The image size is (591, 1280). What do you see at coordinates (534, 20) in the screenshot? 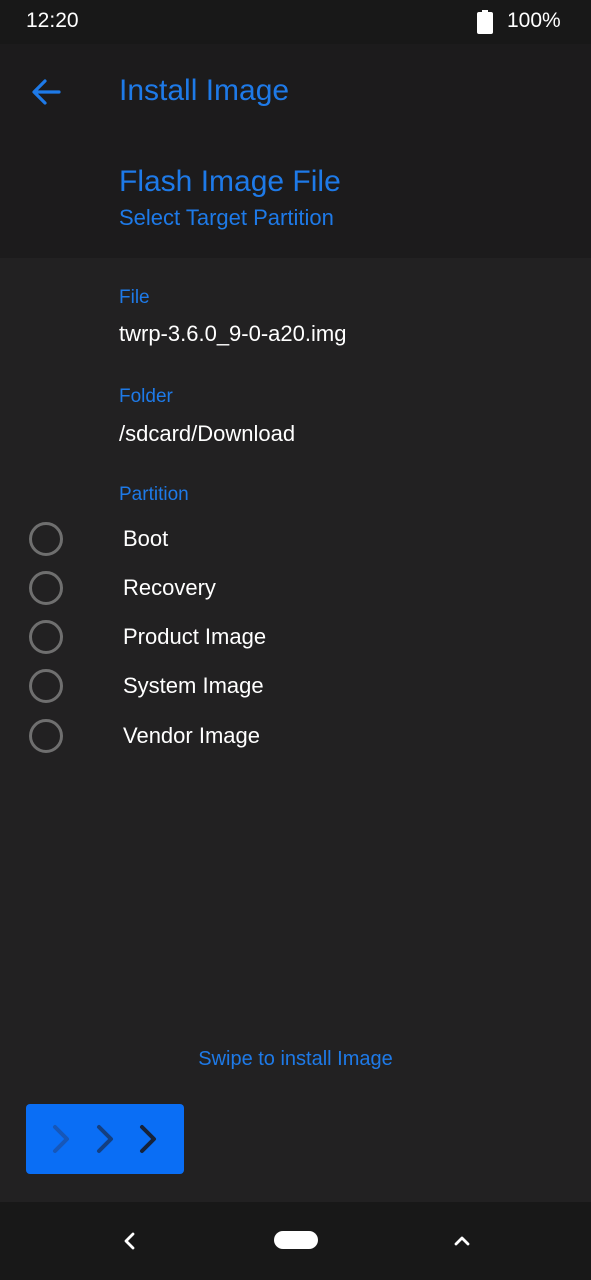
I see `battery-percent: 100%` at bounding box center [534, 20].